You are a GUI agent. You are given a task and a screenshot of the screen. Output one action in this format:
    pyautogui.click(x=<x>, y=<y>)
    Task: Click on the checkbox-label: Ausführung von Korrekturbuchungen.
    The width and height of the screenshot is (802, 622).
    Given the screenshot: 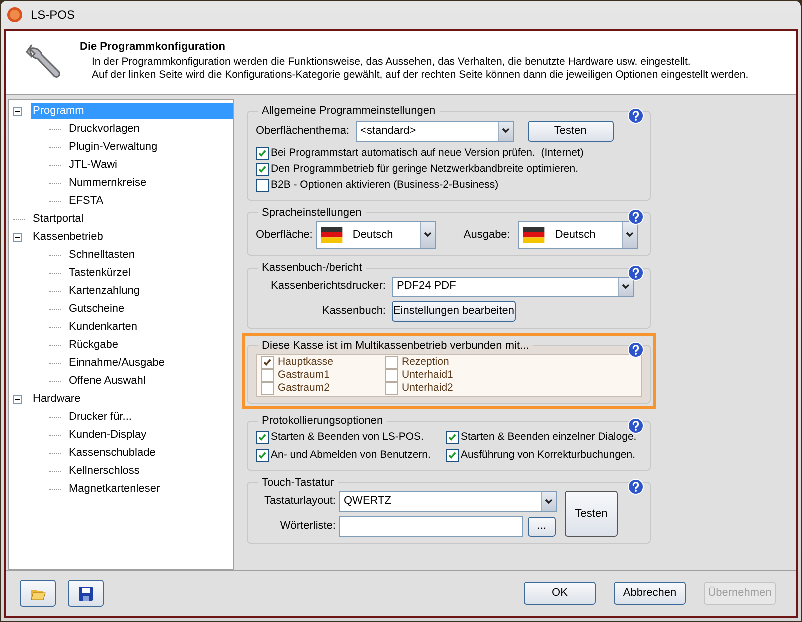 What is the action you would take?
    pyautogui.click(x=548, y=455)
    